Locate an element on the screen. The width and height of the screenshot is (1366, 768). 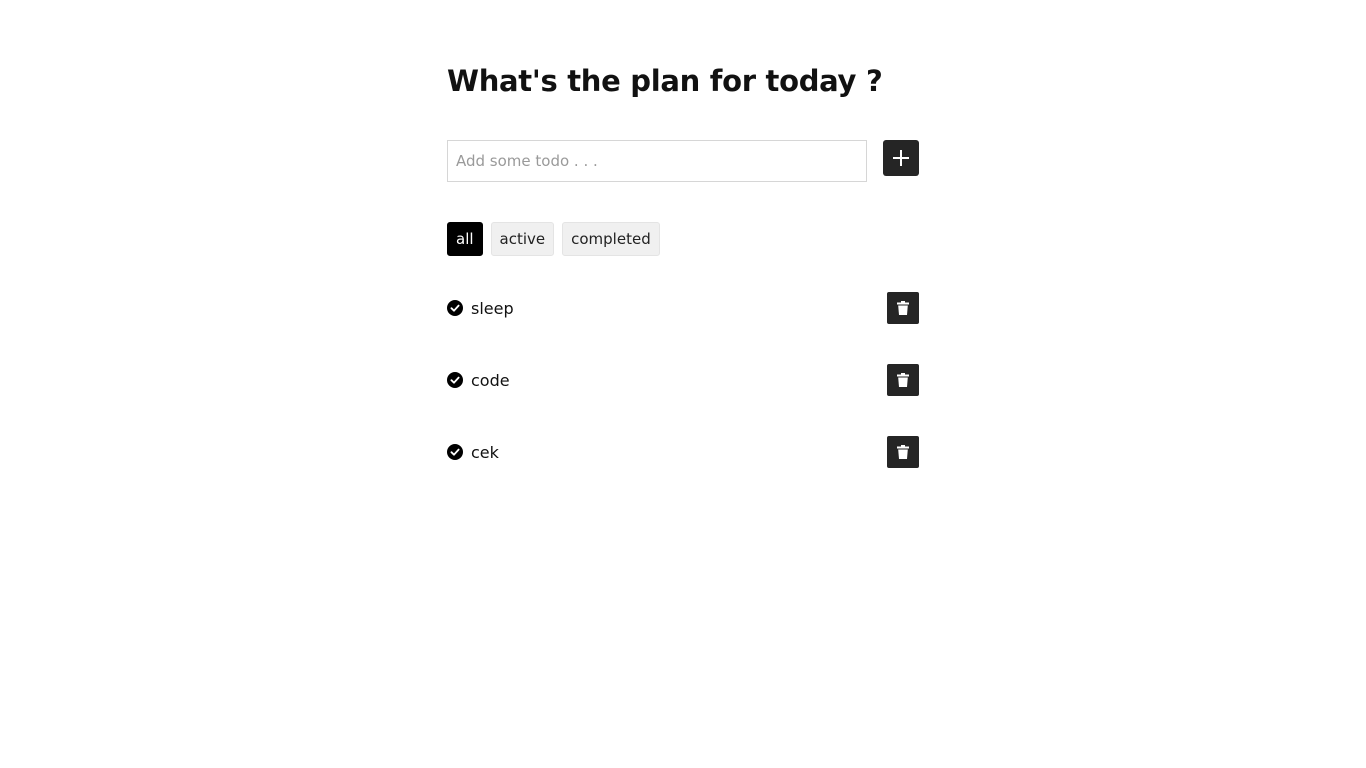
todo-list: sleep code cek is located at coordinates (683, 400).